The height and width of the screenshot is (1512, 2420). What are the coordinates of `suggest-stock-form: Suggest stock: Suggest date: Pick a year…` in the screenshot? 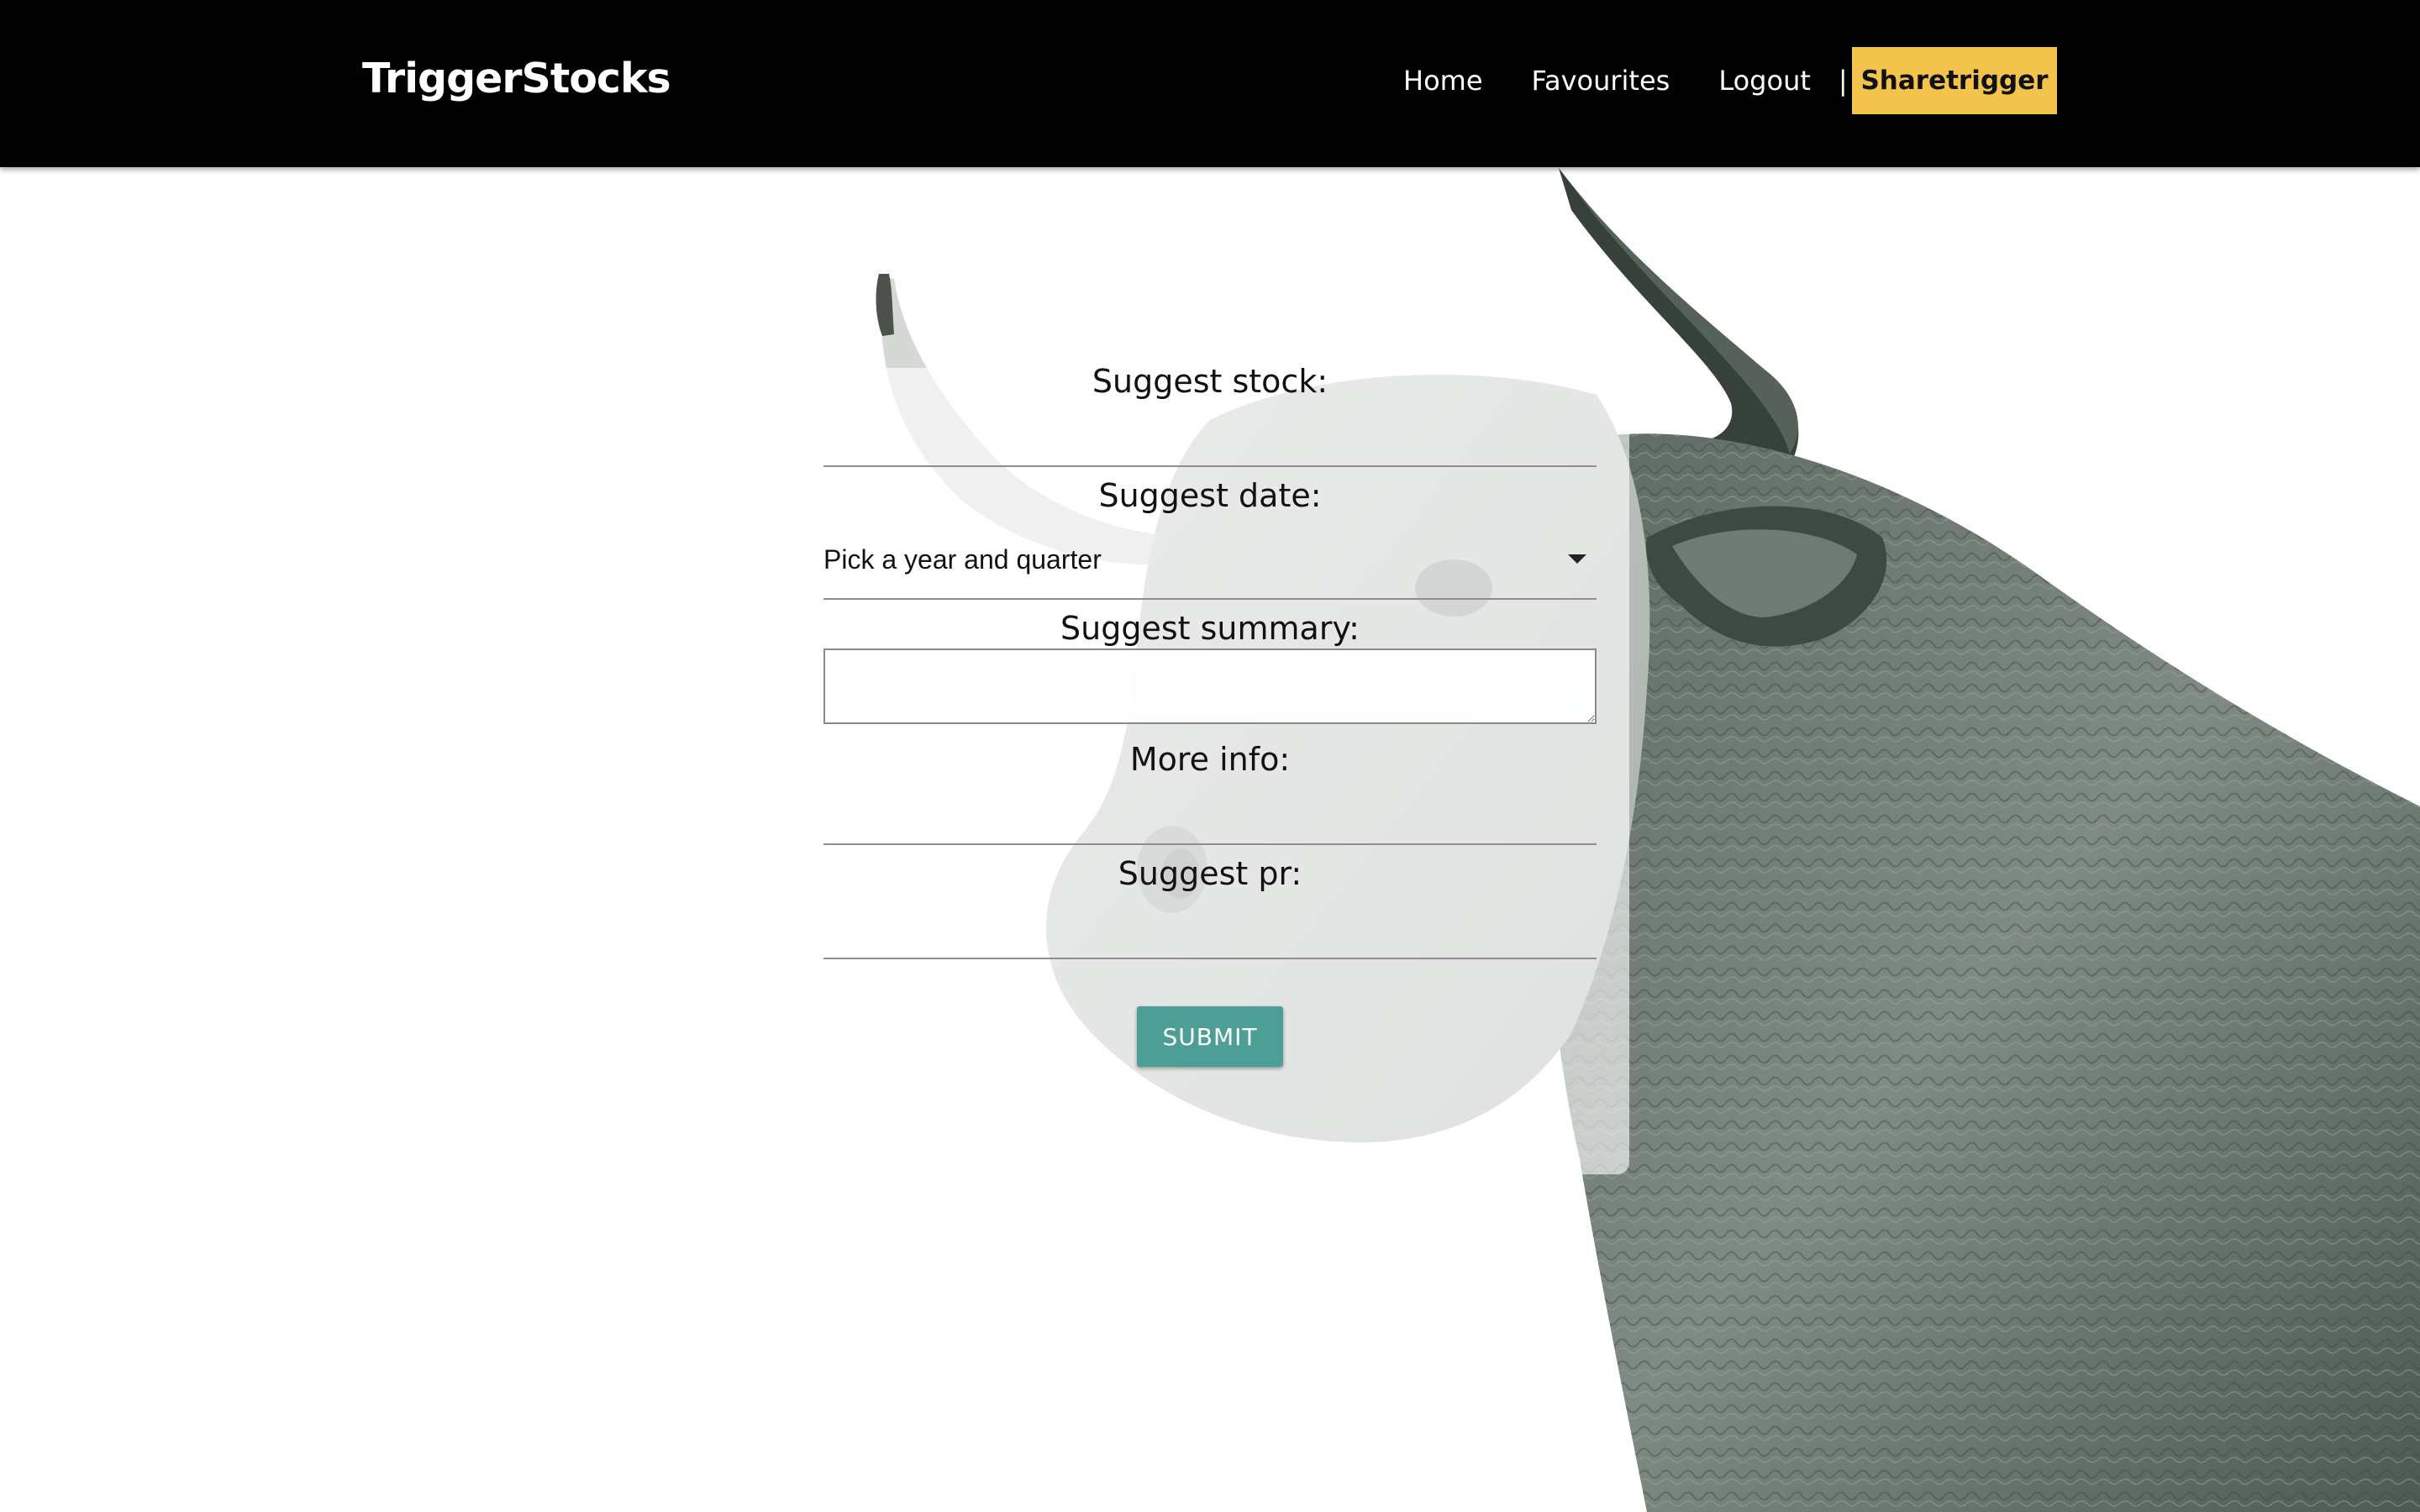 It's located at (1210, 714).